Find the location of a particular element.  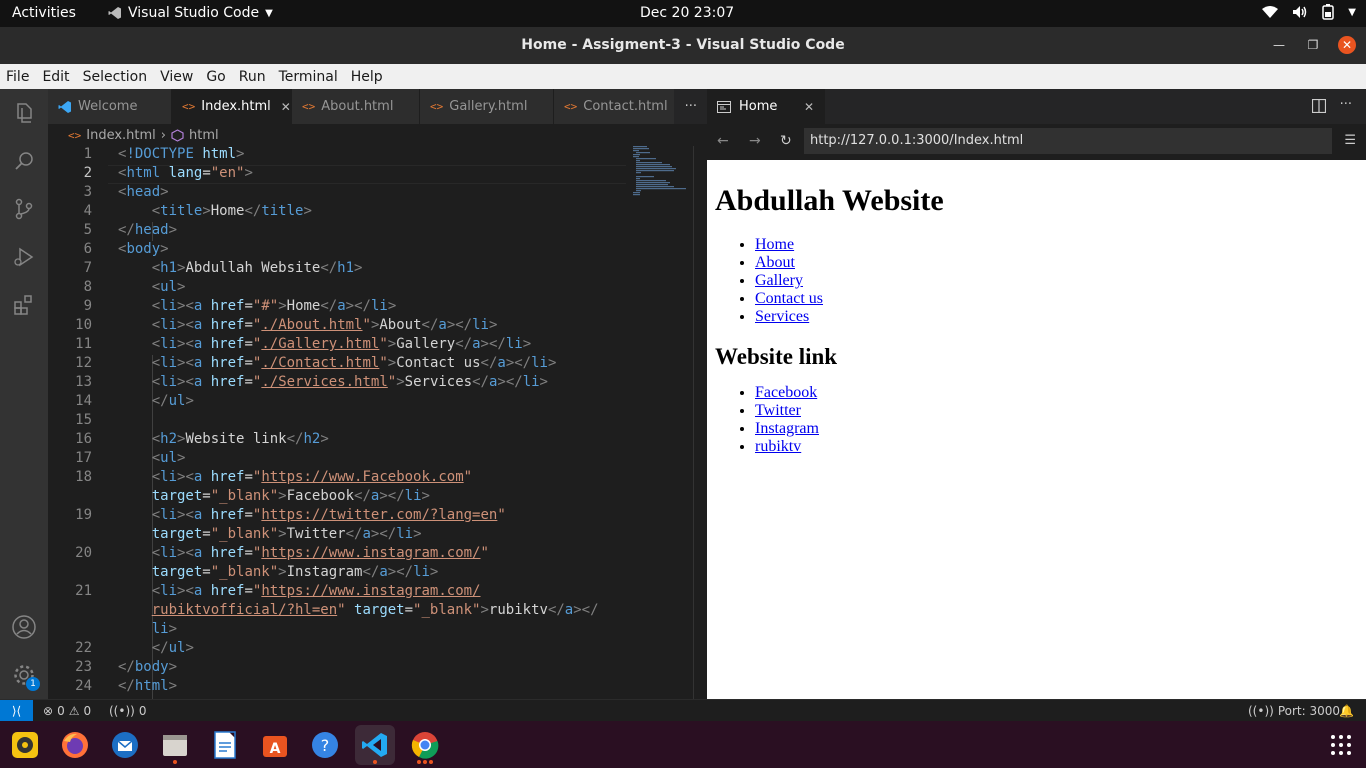

menu-help: Help is located at coordinates (367, 77).